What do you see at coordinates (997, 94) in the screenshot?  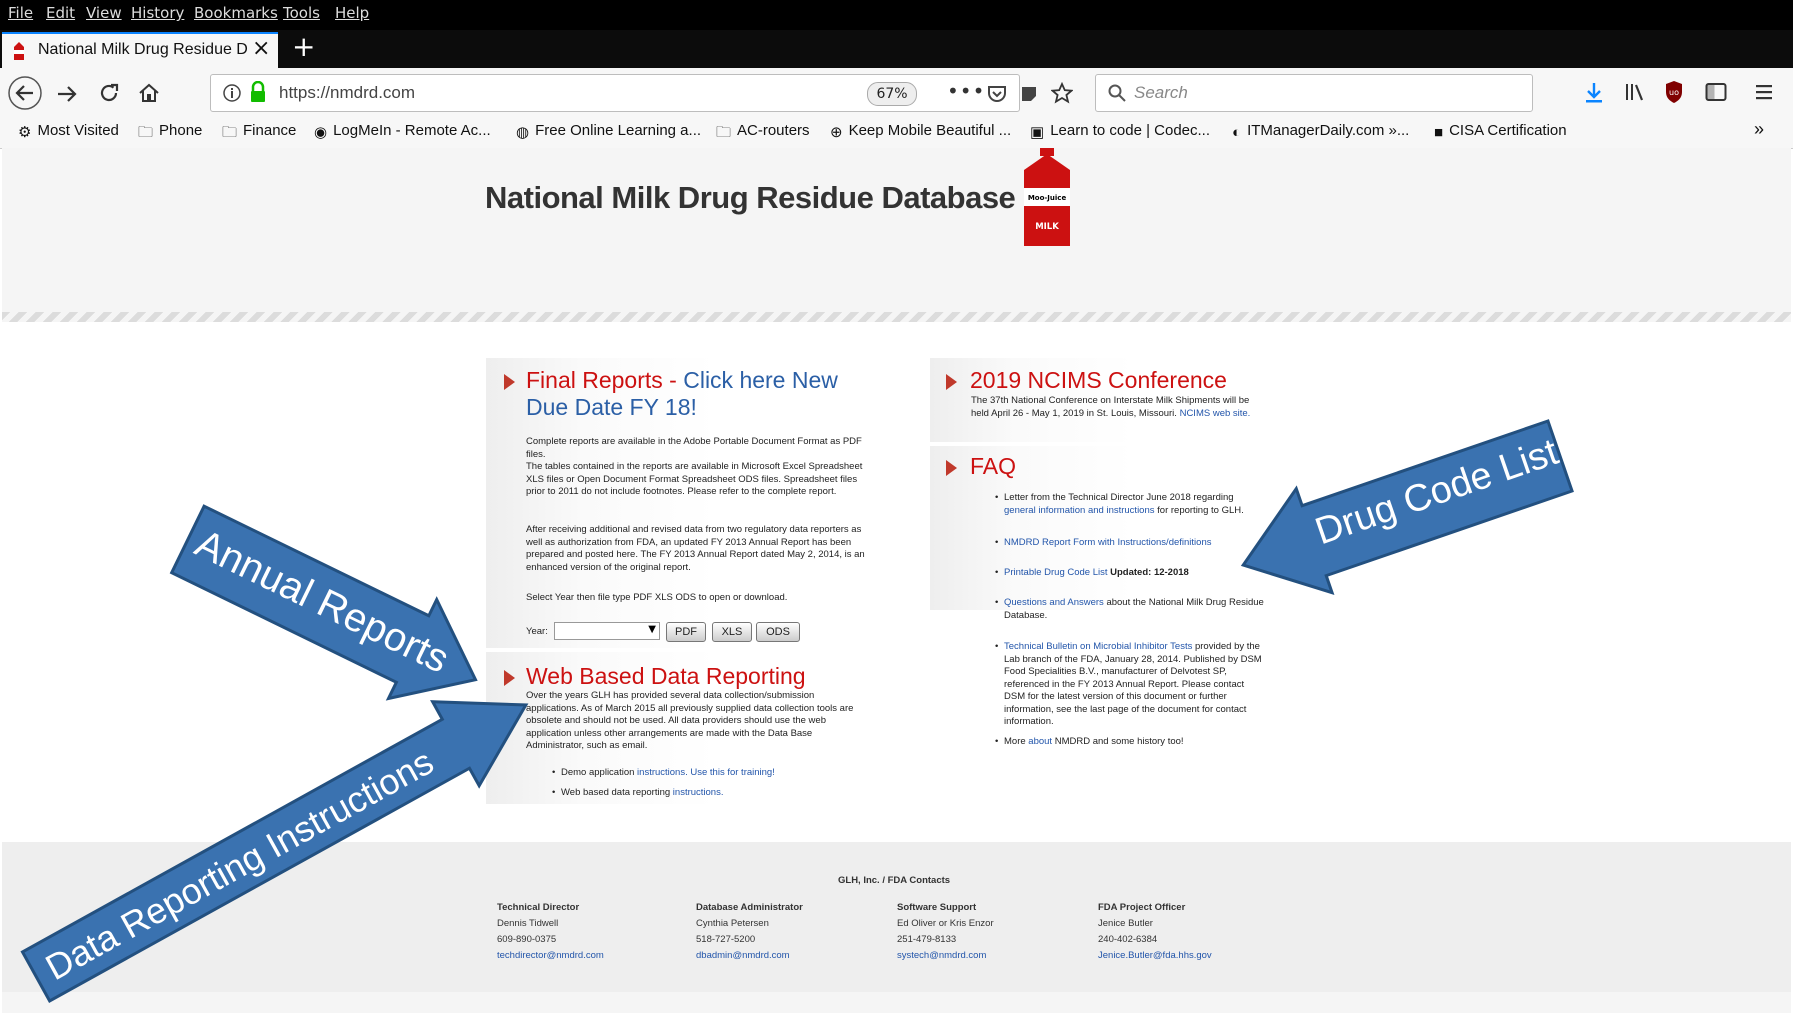 I see `pocket-icon` at bounding box center [997, 94].